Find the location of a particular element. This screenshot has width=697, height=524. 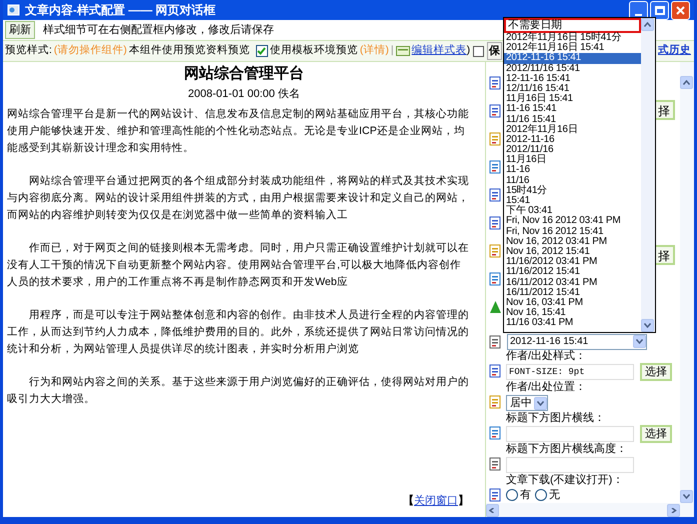

extra-checkbox is located at coordinates (478, 51).